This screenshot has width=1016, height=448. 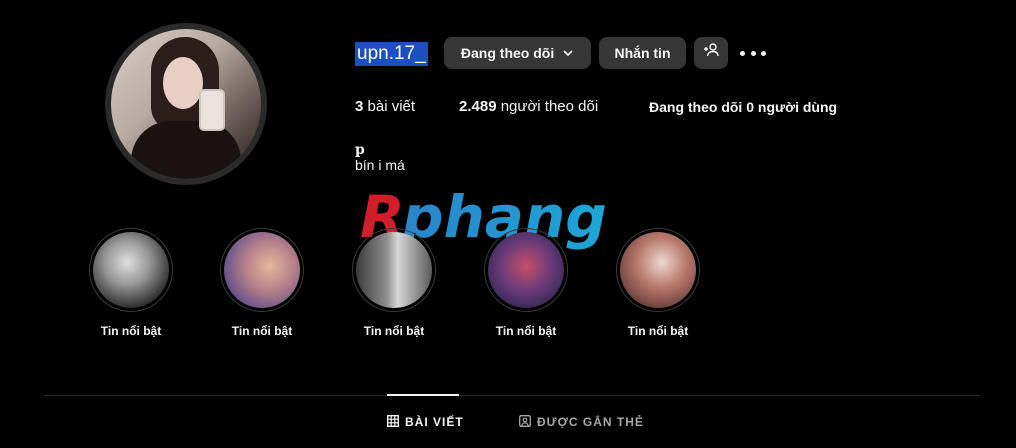 What do you see at coordinates (393, 422) in the screenshot?
I see `grid-icon` at bounding box center [393, 422].